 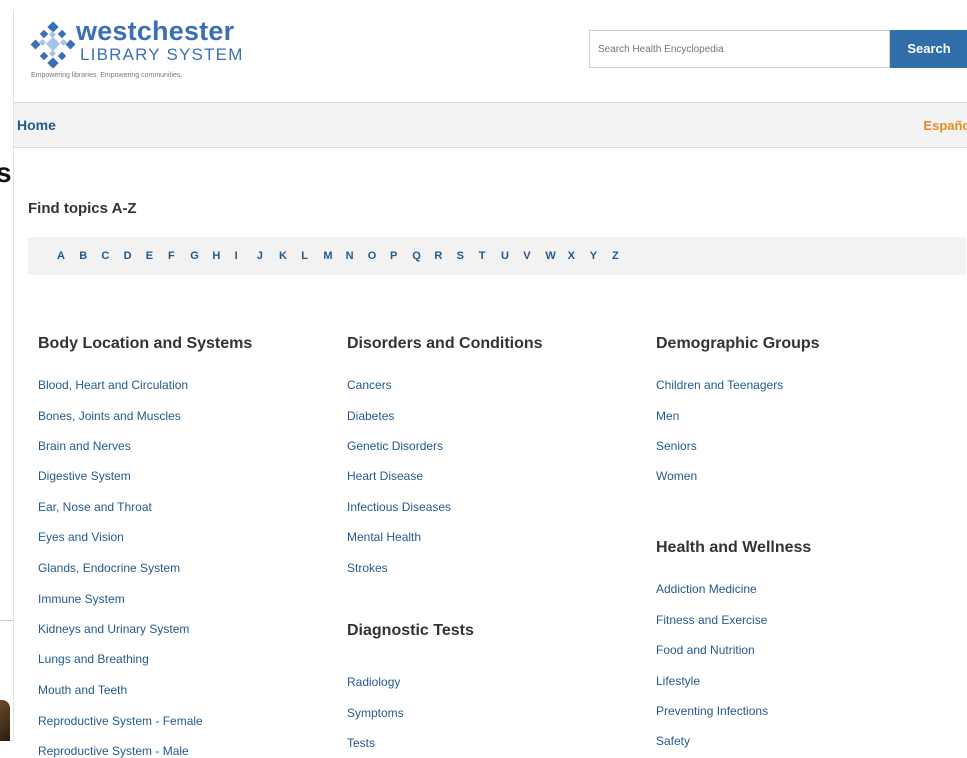 What do you see at coordinates (95, 507) in the screenshot?
I see `topic-link: Ear, Nose and Throat` at bounding box center [95, 507].